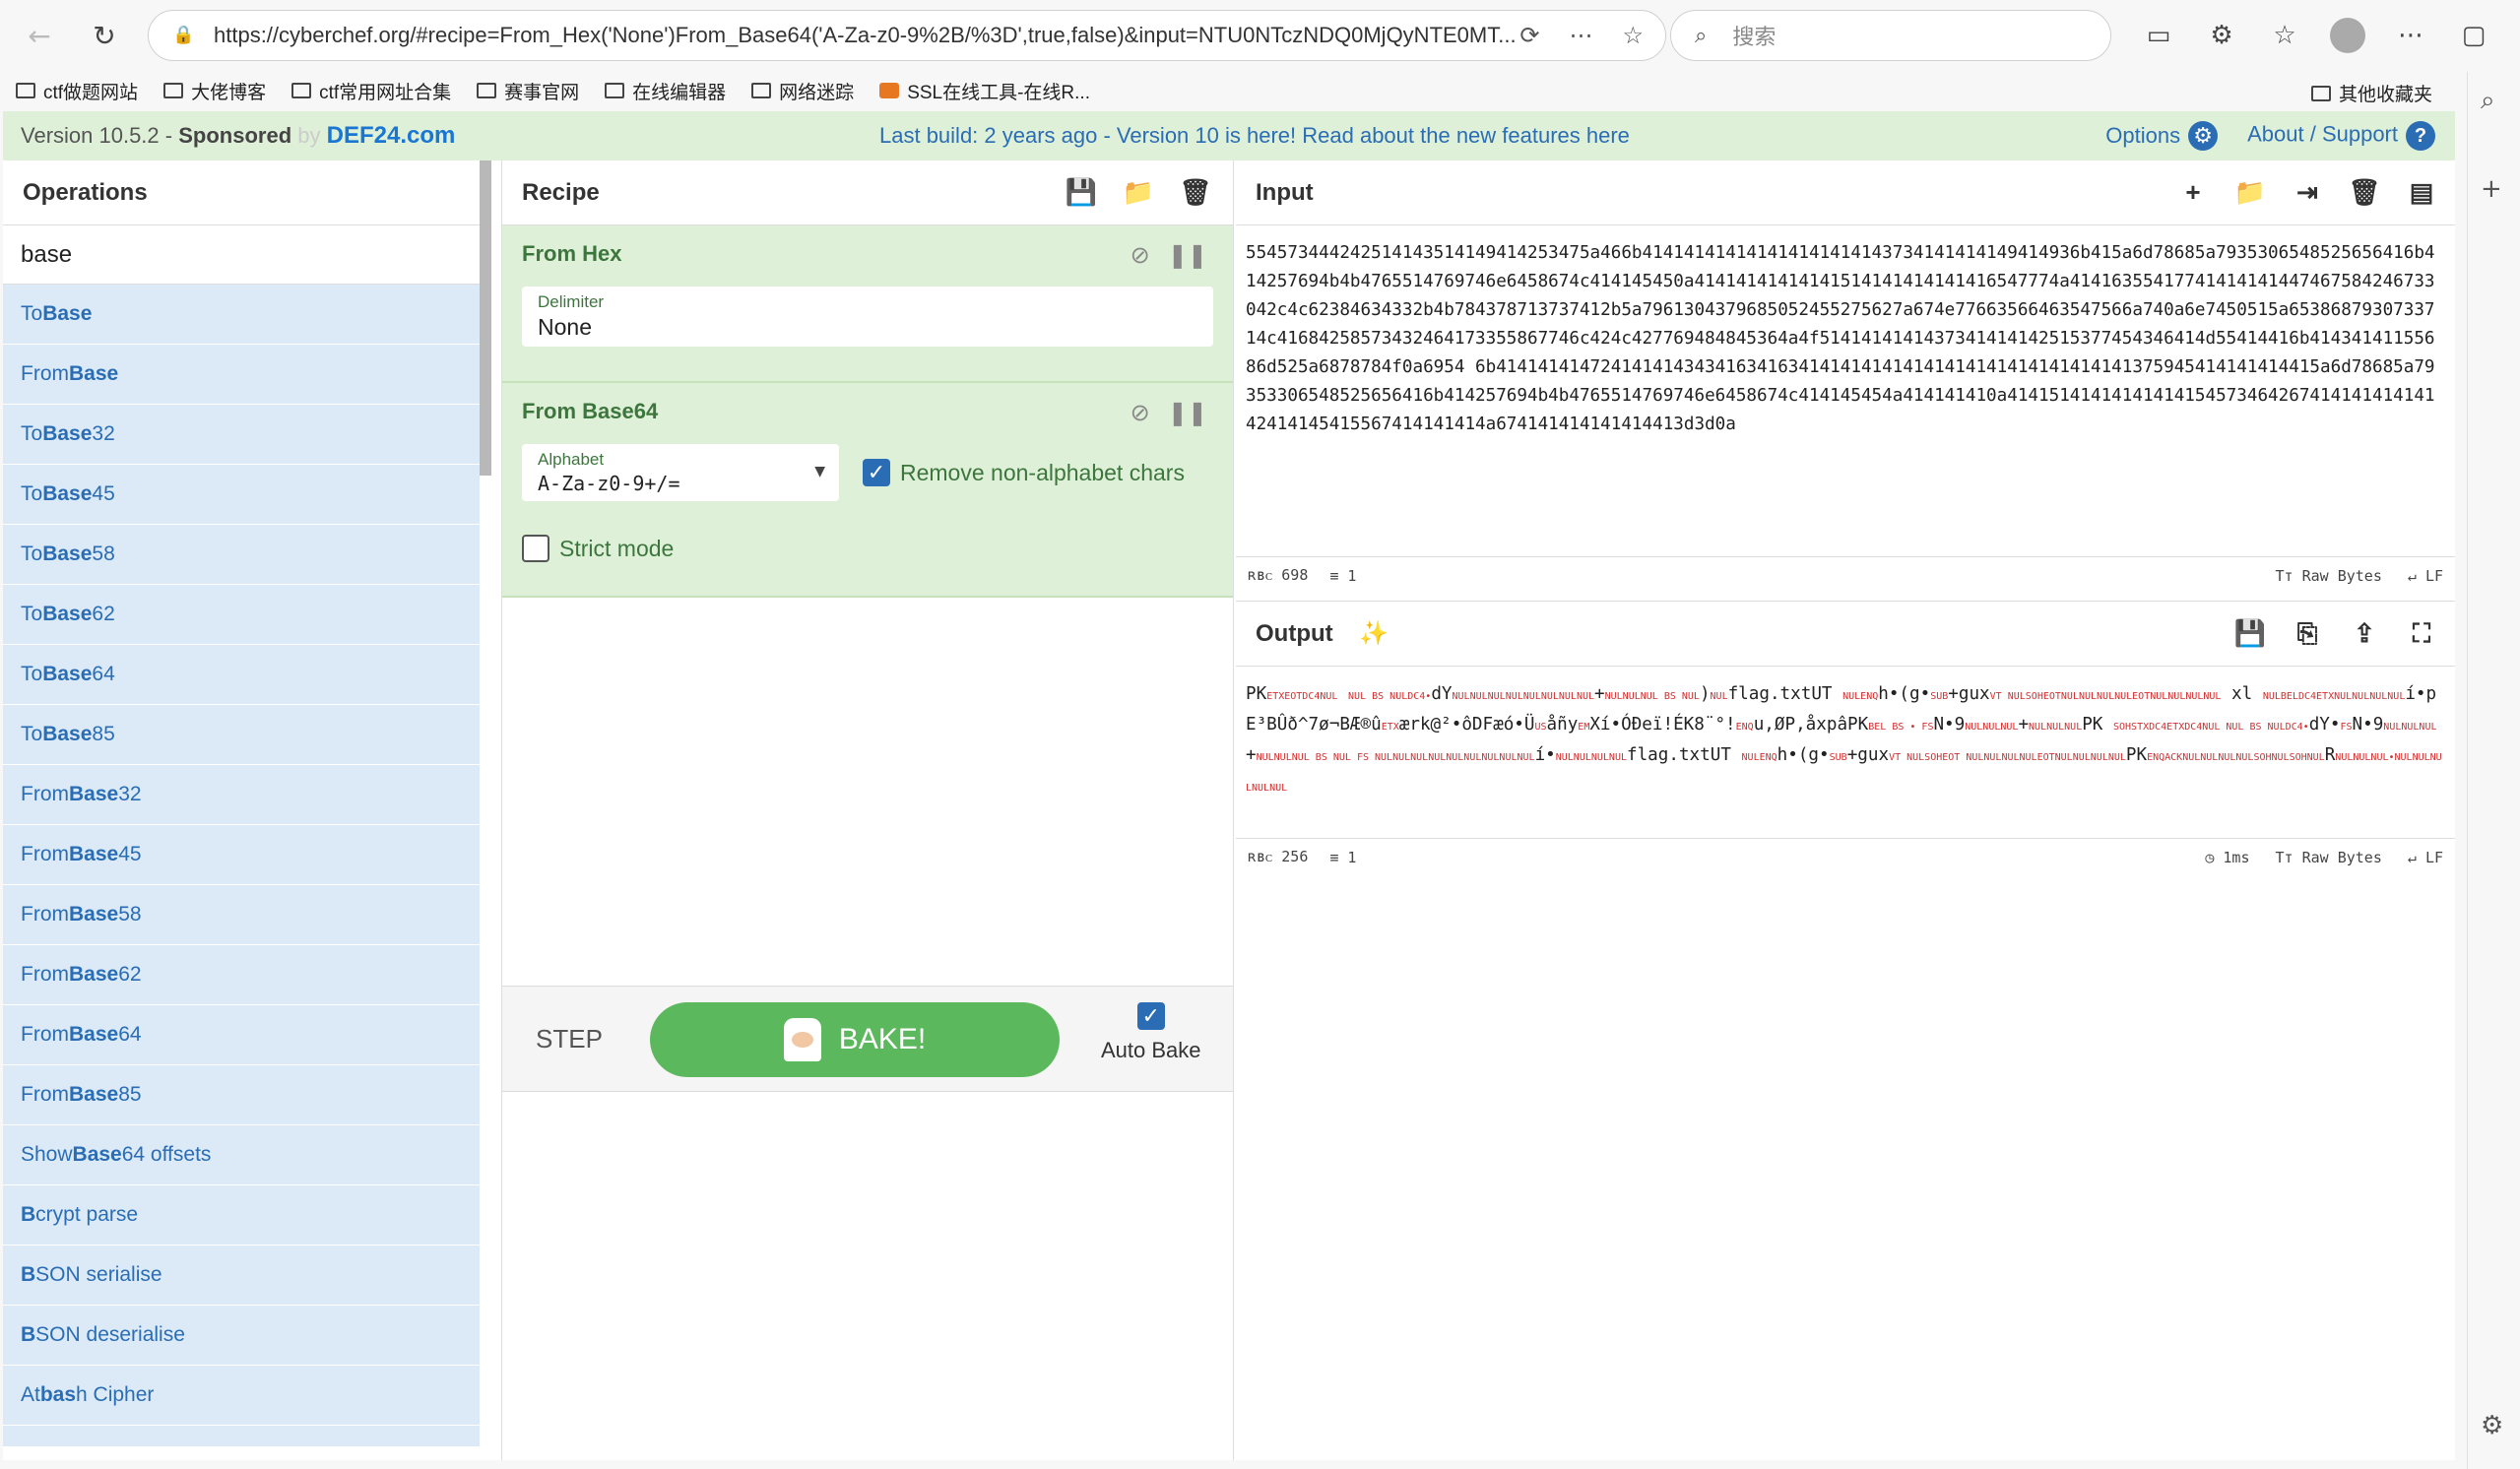 The width and height of the screenshot is (2520, 1469). What do you see at coordinates (241, 1336) in the screenshot?
I see `operation-item: B SON deserialise` at bounding box center [241, 1336].